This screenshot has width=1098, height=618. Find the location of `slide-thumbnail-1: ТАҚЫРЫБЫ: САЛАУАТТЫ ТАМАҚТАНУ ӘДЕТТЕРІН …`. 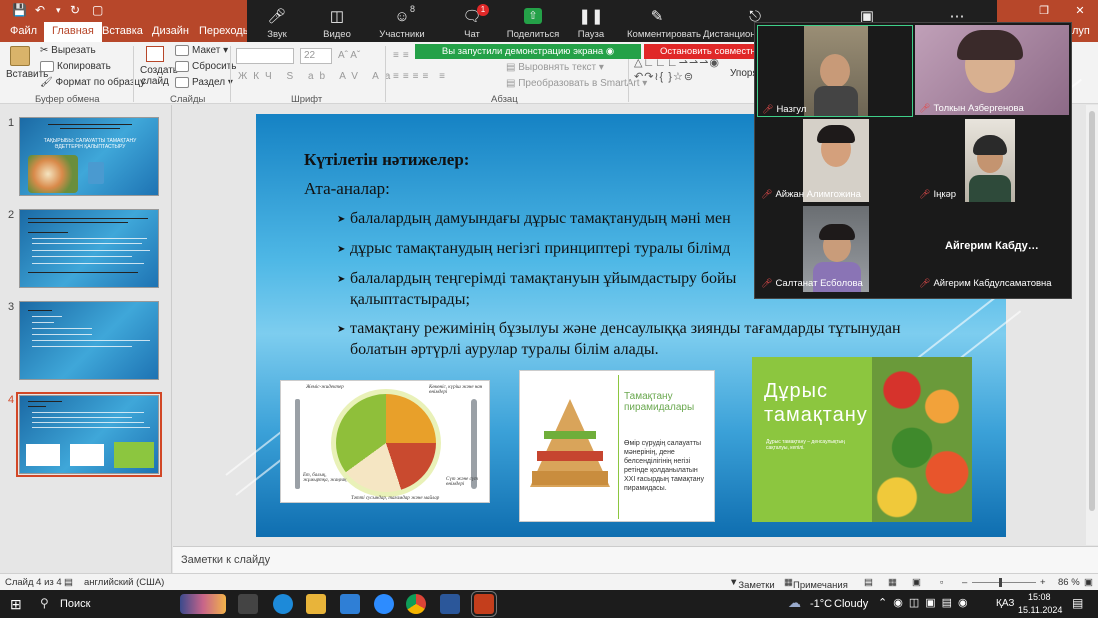

slide-thumbnail-1: ТАҚЫРЫБЫ: САЛАУАТТЫ ТАМАҚТАНУ ӘДЕТТЕРІН … is located at coordinates (89, 156).